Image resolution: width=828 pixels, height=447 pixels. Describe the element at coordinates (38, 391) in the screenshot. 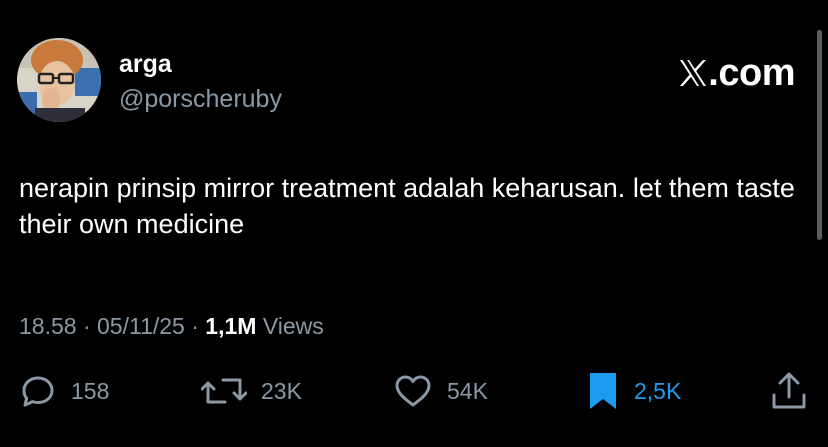

I see `reply-icon` at that location.